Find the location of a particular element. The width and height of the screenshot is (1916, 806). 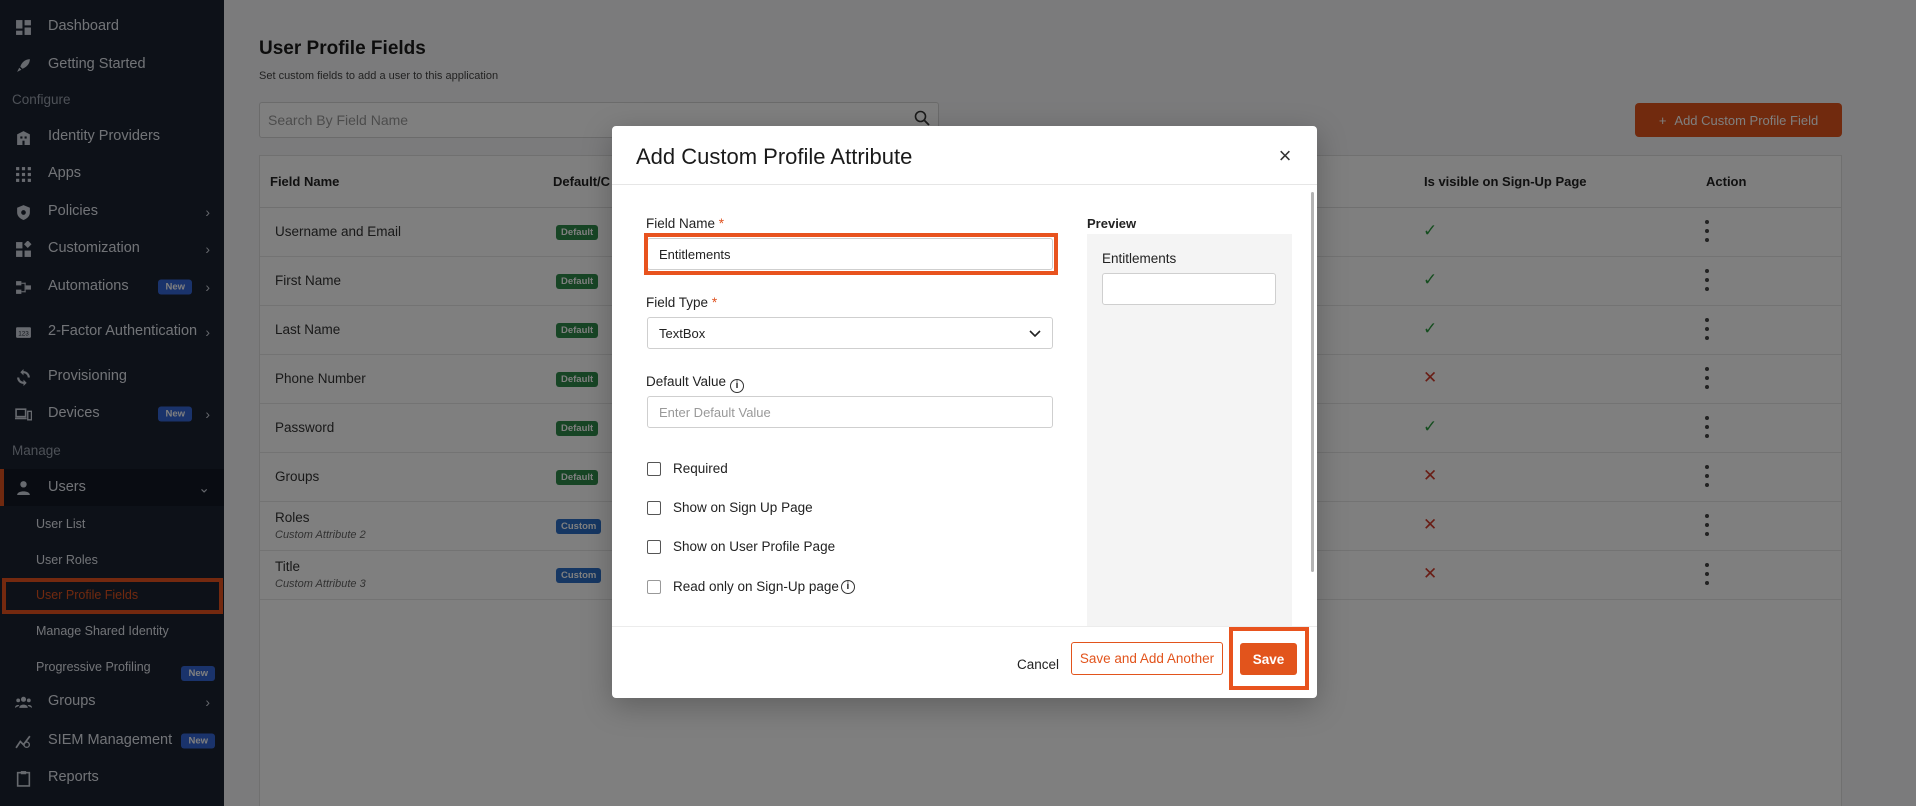

field-name-label-text: Field Name is located at coordinates (681, 223).